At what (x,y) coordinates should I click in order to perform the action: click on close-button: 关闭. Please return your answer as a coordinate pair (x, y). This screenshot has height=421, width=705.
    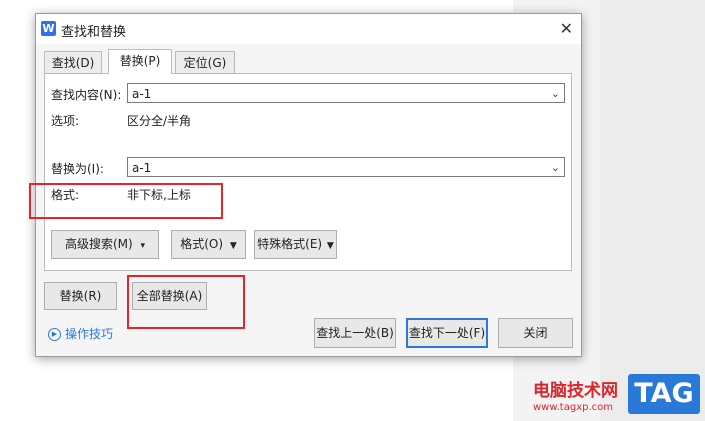
    Looking at the image, I should click on (535, 333).